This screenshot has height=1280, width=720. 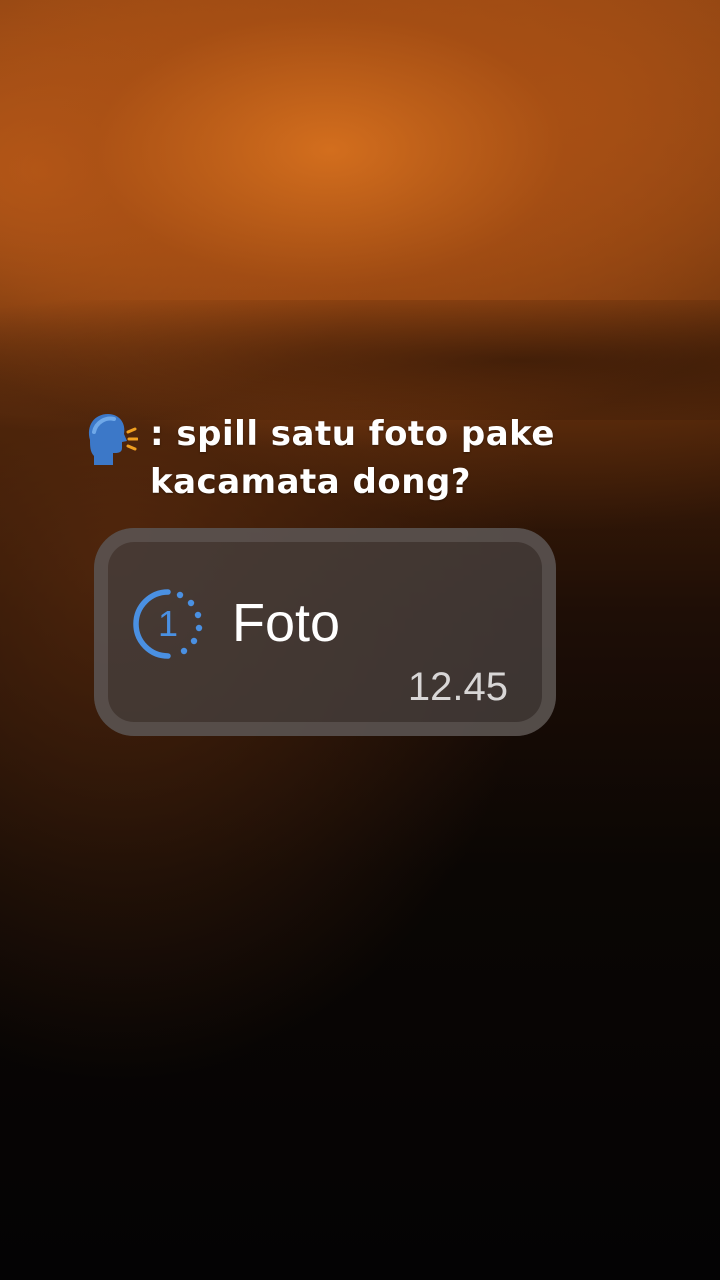 What do you see at coordinates (457, 687) in the screenshot?
I see `message-timestamp: 12.45` at bounding box center [457, 687].